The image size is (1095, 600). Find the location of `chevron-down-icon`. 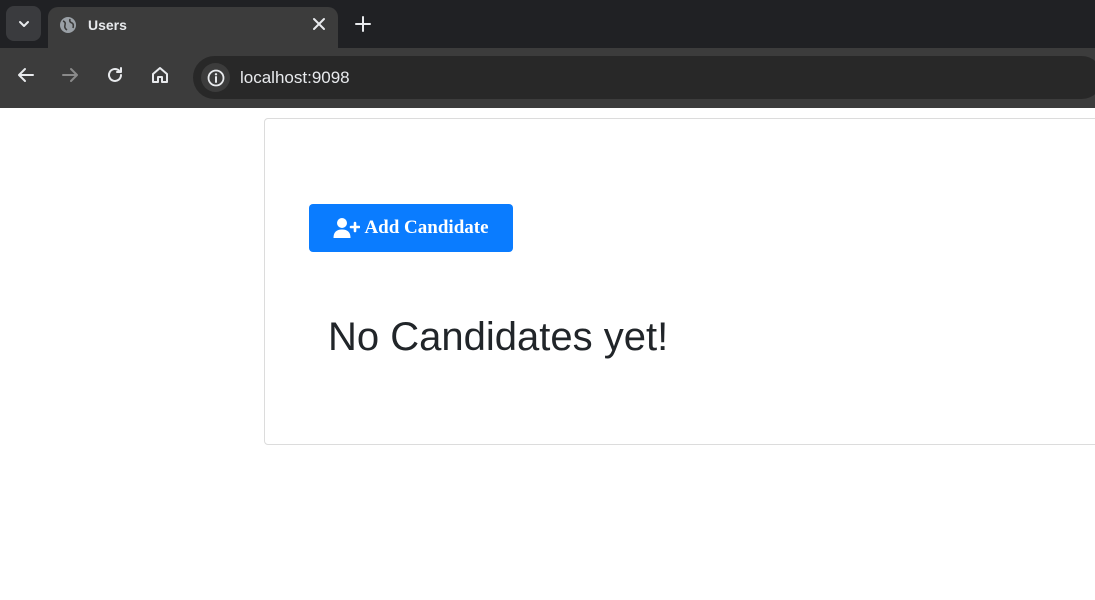

chevron-down-icon is located at coordinates (23, 23).